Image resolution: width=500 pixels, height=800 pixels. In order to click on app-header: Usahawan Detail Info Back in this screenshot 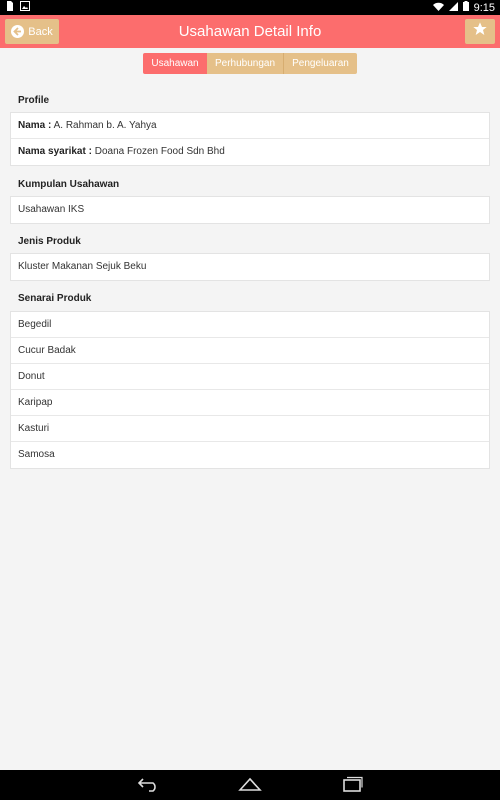, I will do `click(250, 31)`.